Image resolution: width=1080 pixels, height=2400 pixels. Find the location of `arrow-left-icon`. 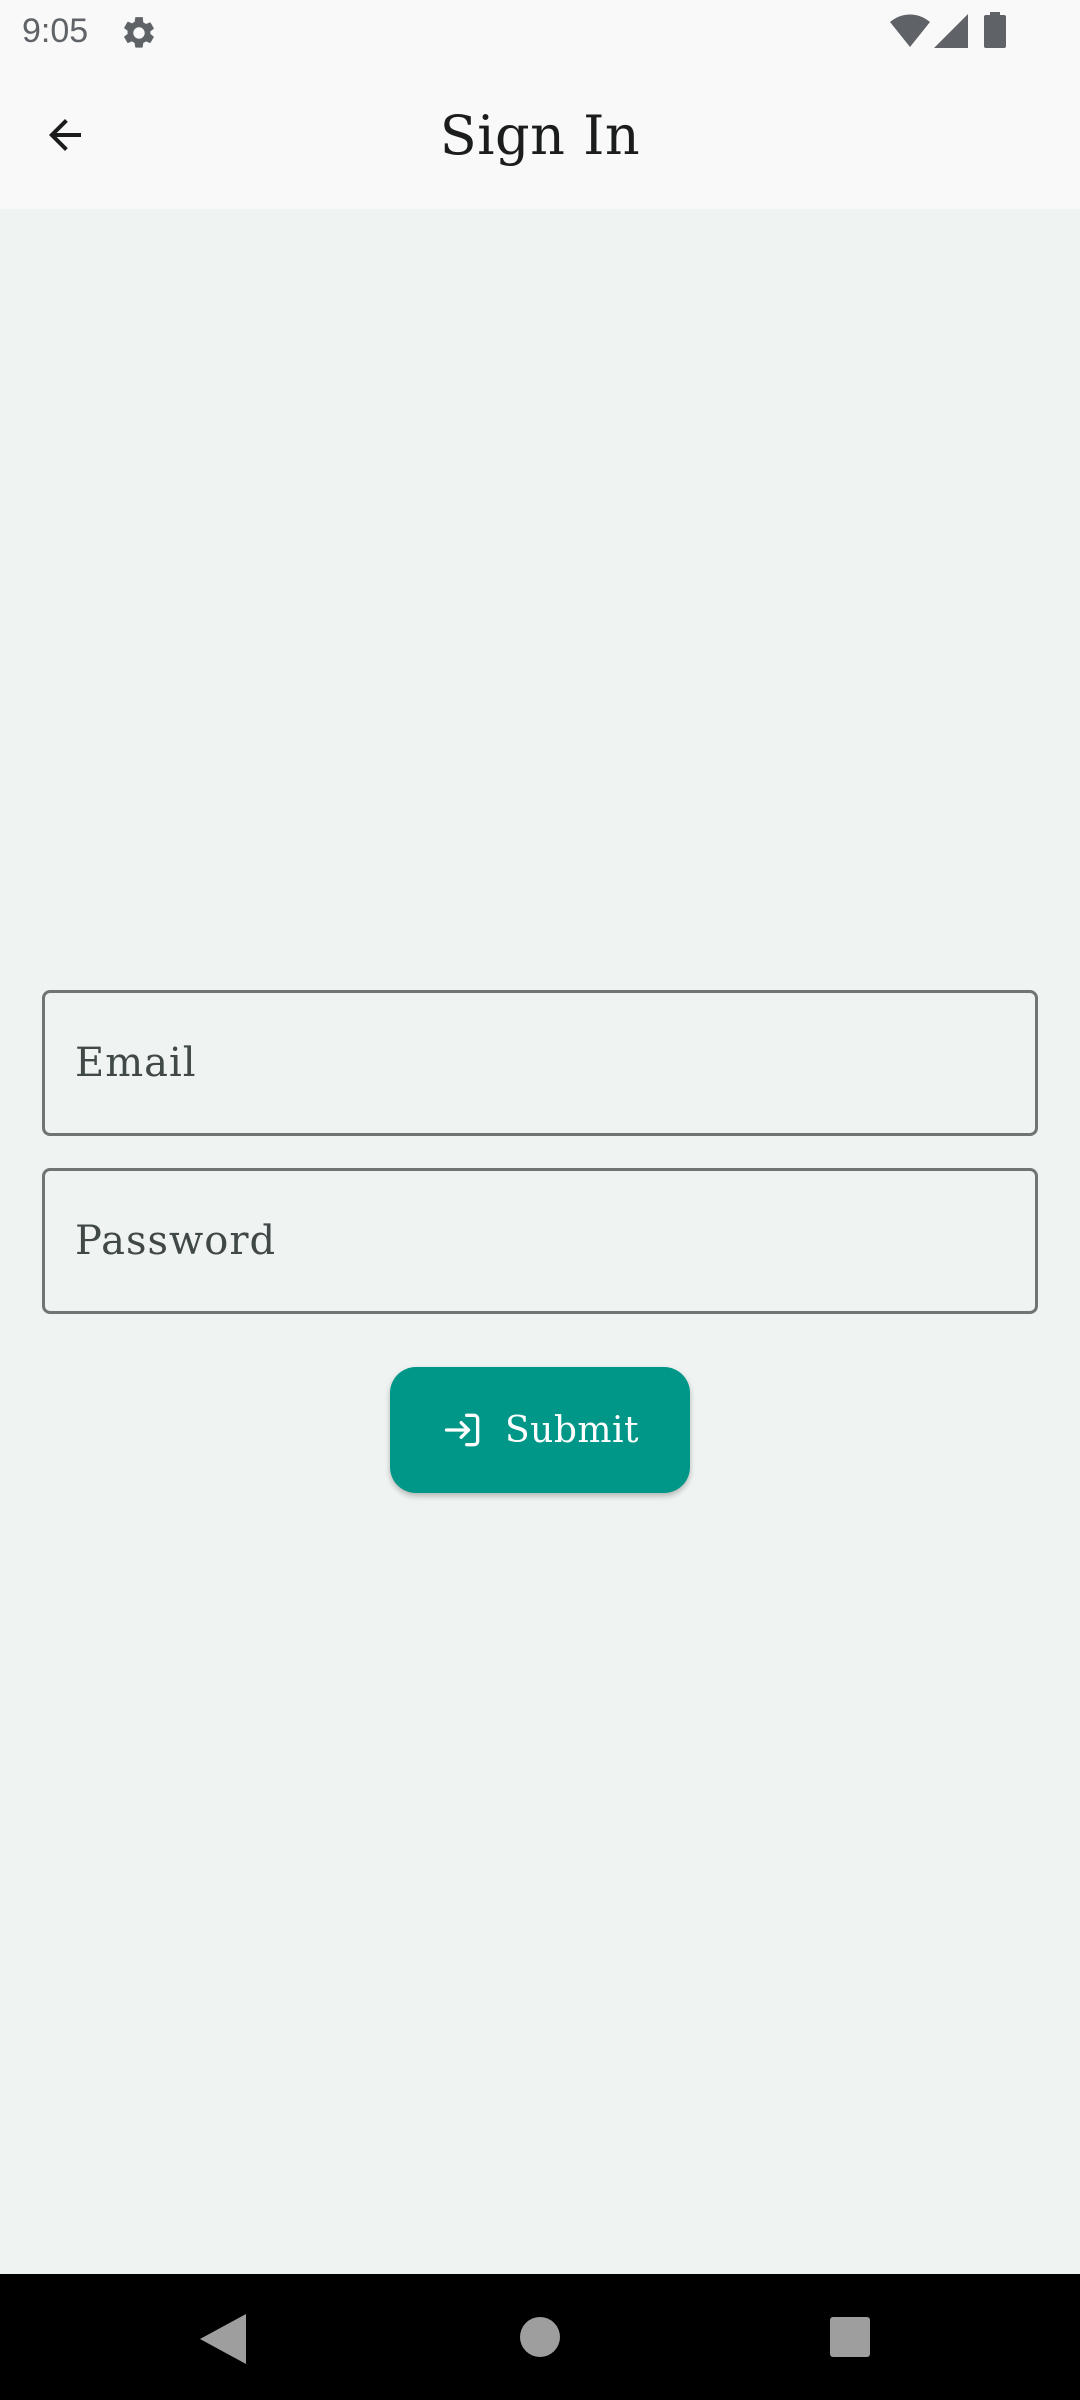

arrow-left-icon is located at coordinates (65, 135).